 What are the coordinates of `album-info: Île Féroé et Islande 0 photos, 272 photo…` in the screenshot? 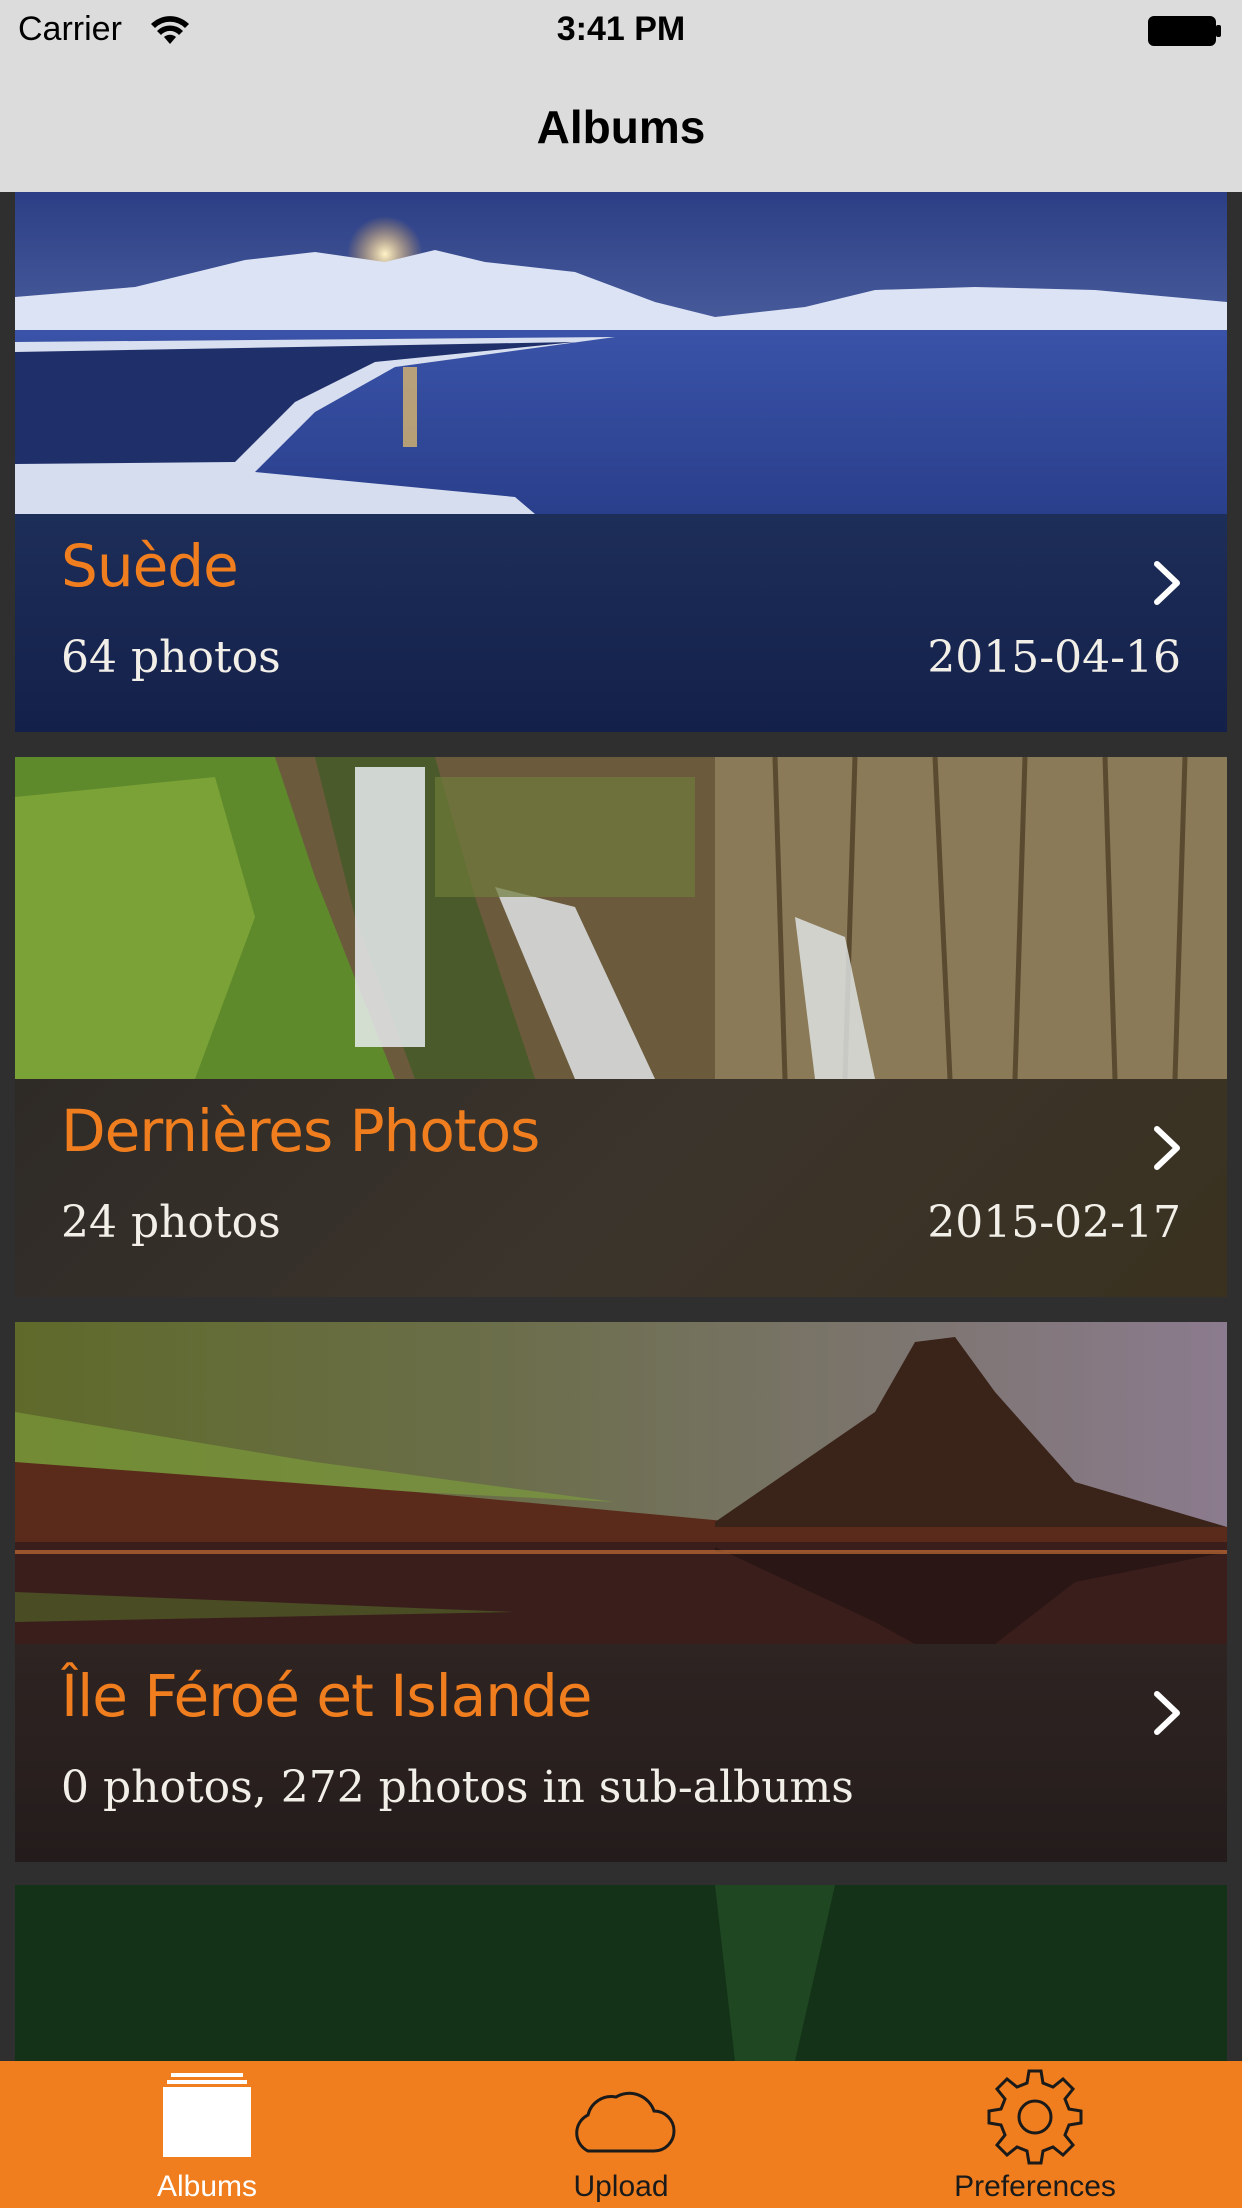 It's located at (621, 1753).